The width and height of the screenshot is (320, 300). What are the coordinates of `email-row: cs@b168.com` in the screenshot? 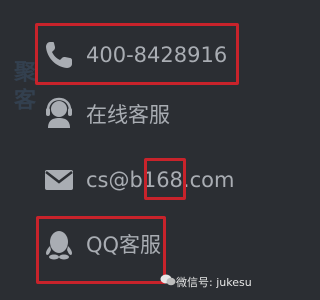 It's located at (137, 180).